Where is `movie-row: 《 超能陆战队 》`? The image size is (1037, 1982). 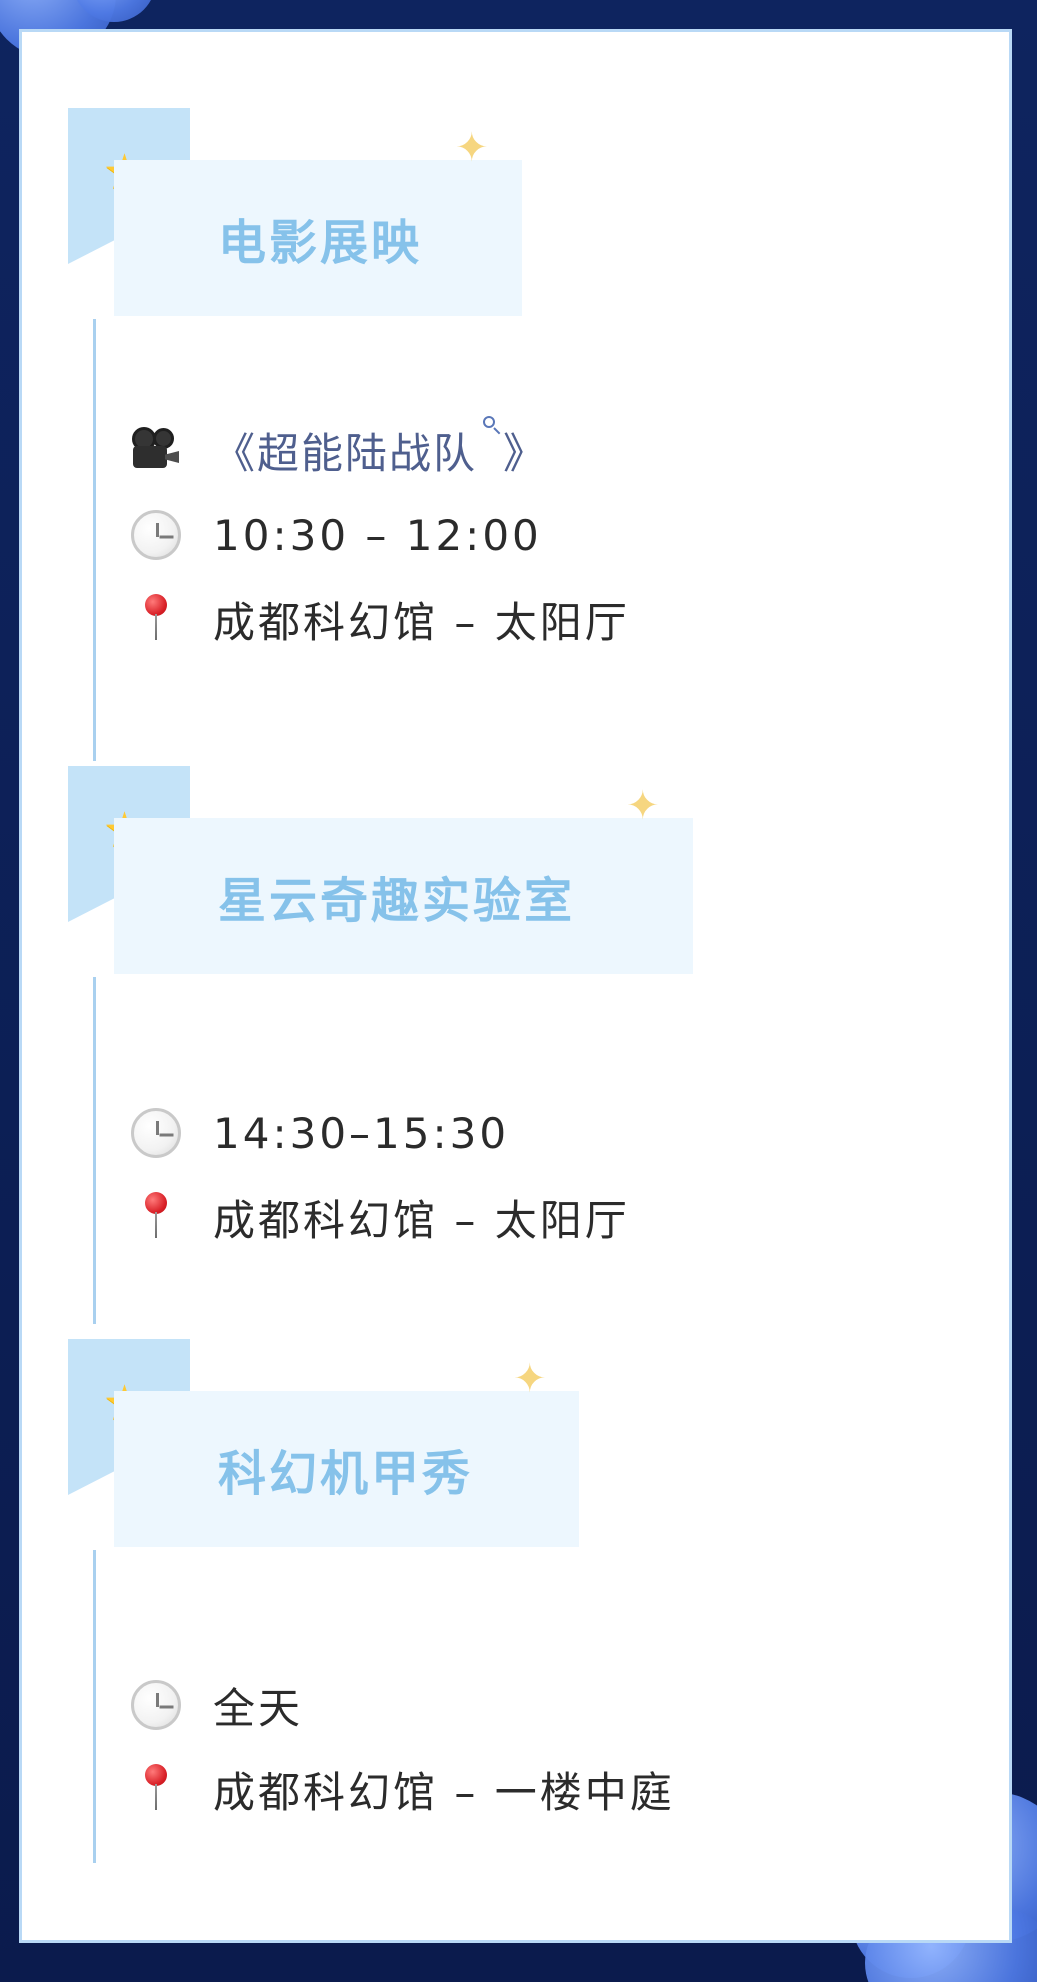
movie-row: 《 超能陆战队 》 is located at coordinates (337, 448).